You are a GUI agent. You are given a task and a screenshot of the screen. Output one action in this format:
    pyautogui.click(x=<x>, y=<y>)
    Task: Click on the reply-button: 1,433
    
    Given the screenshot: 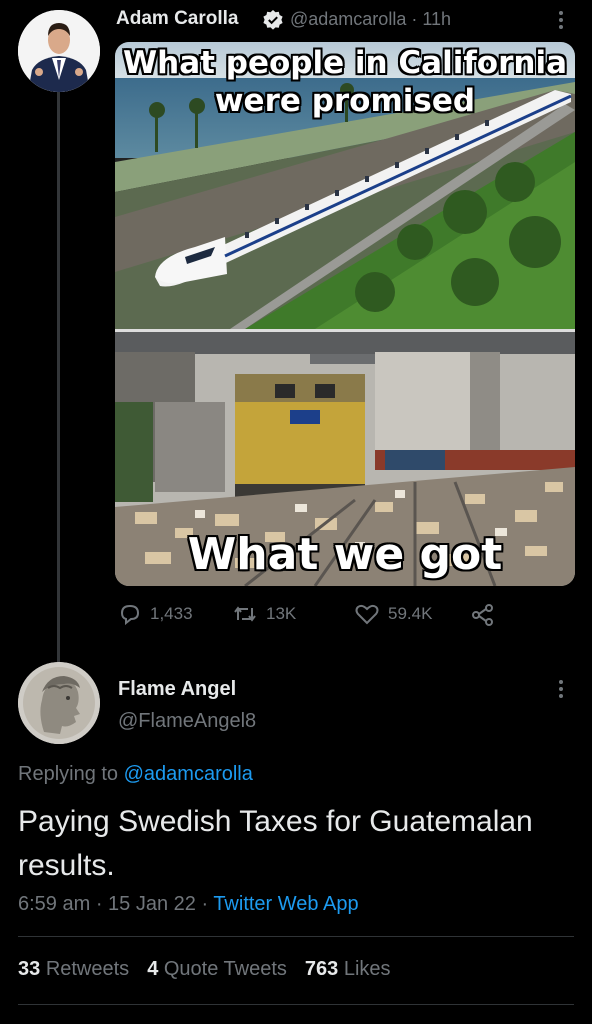 What is the action you would take?
    pyautogui.click(x=155, y=614)
    